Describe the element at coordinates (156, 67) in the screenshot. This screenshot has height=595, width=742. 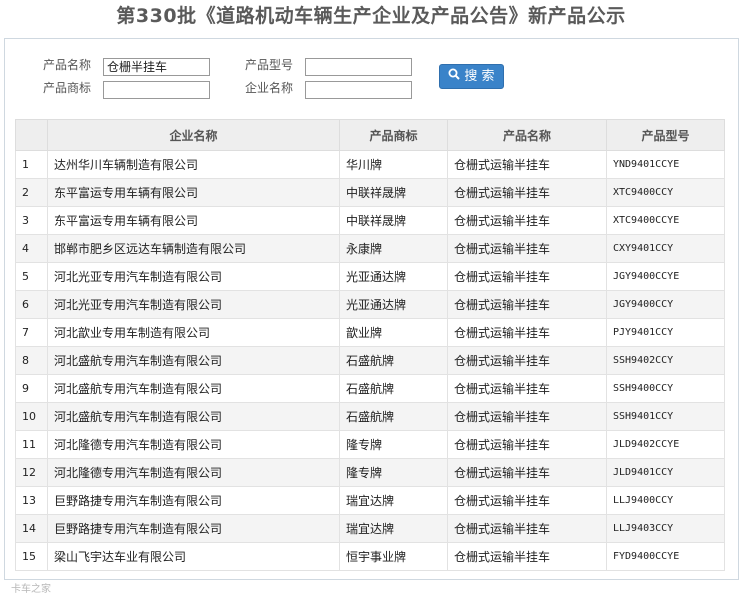
I see `product-name-input` at that location.